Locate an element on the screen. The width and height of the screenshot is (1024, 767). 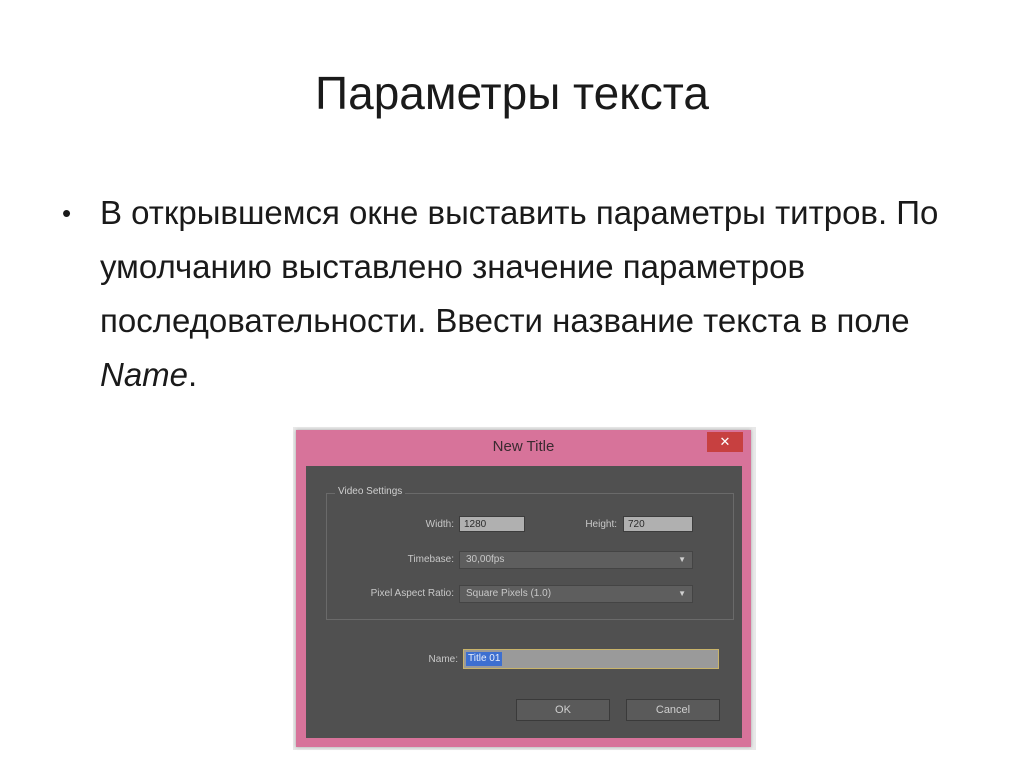
timebase-label: Timebase: is located at coordinates (430, 559).